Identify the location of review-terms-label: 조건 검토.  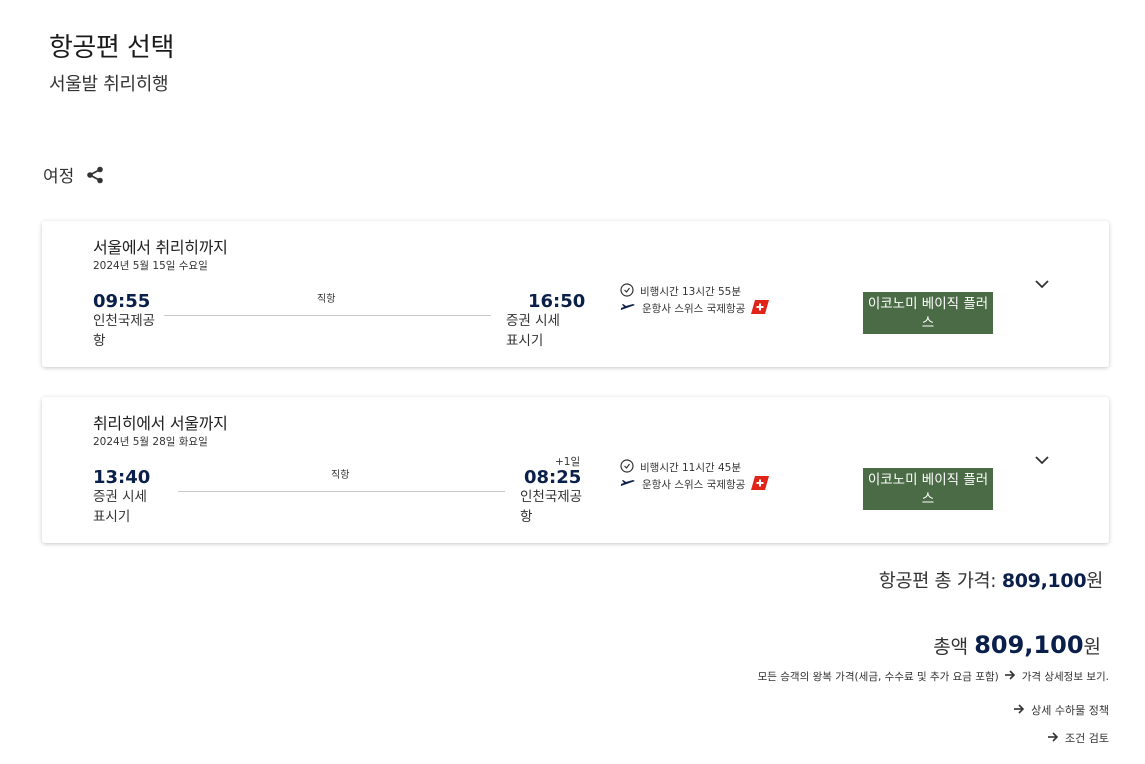
(1087, 738).